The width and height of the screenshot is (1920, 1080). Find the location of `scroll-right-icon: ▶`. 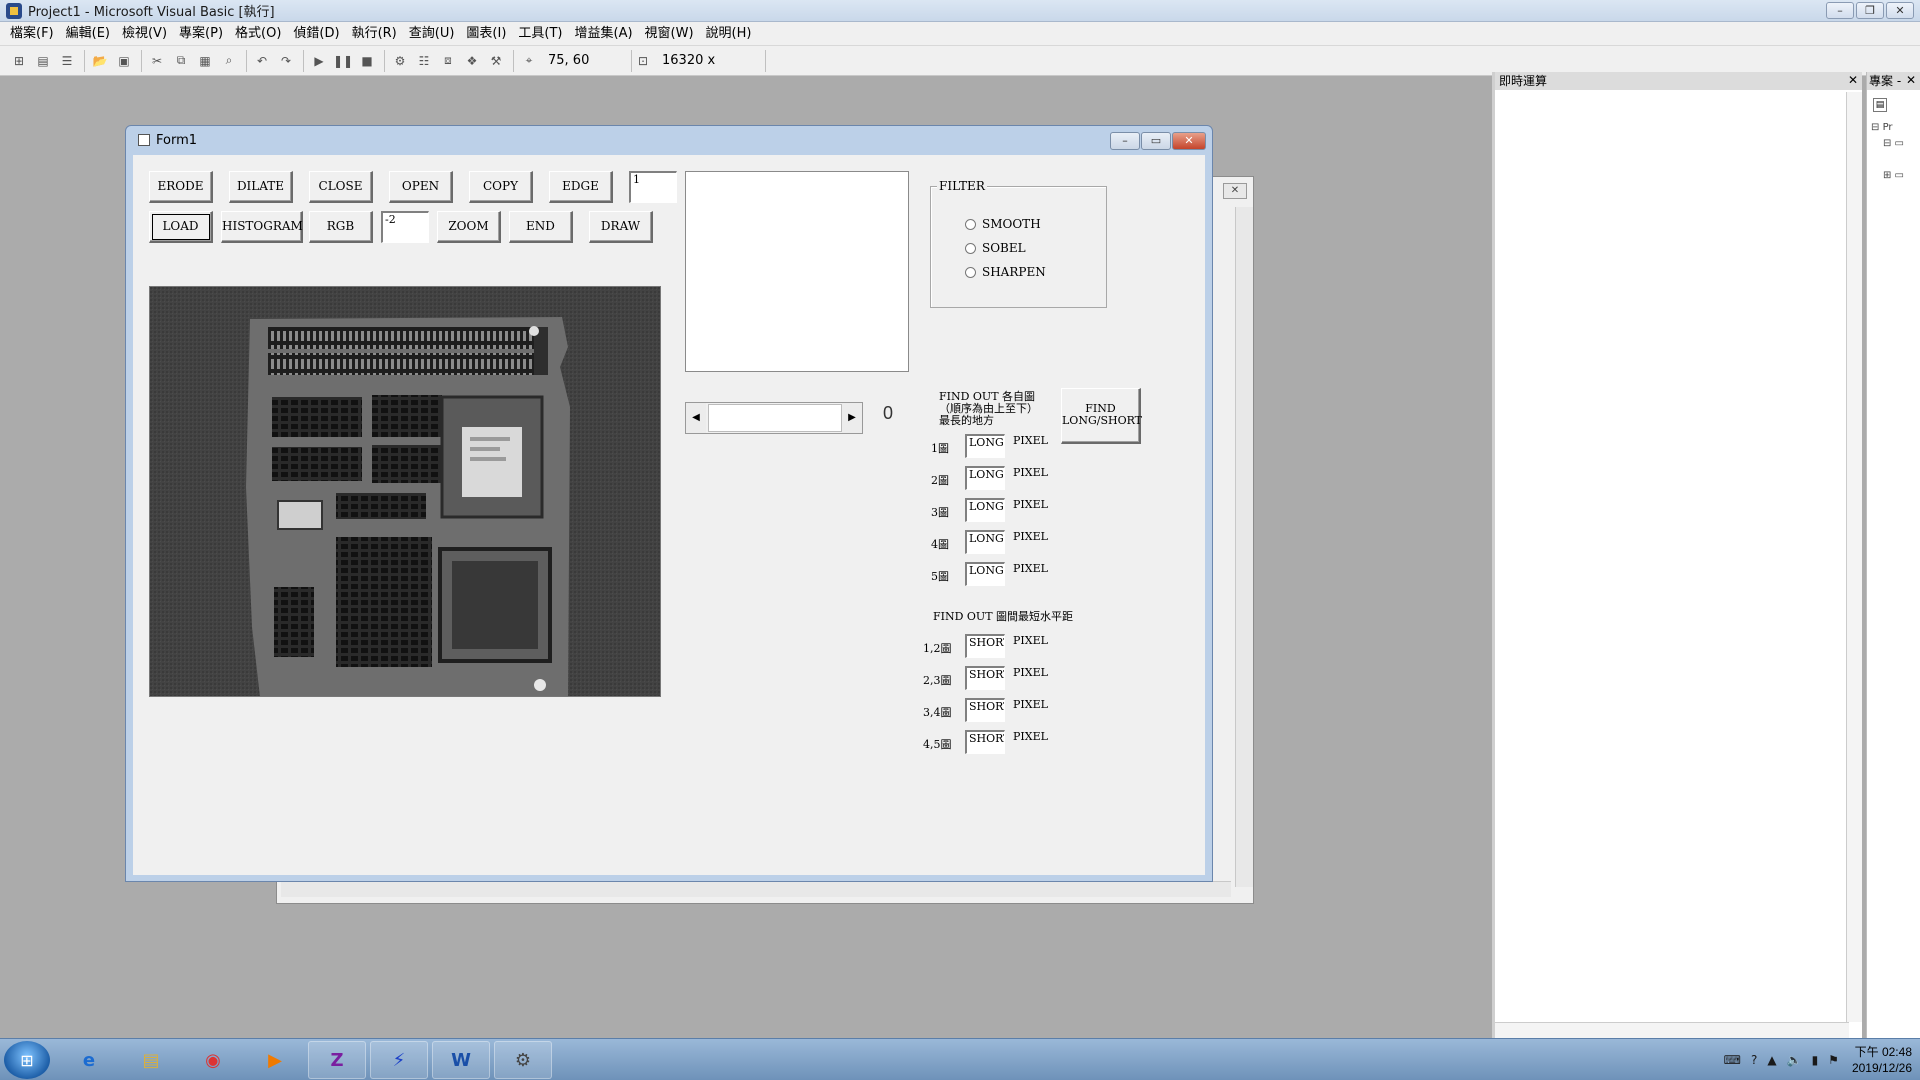

scroll-right-icon: ▶ is located at coordinates (852, 418).